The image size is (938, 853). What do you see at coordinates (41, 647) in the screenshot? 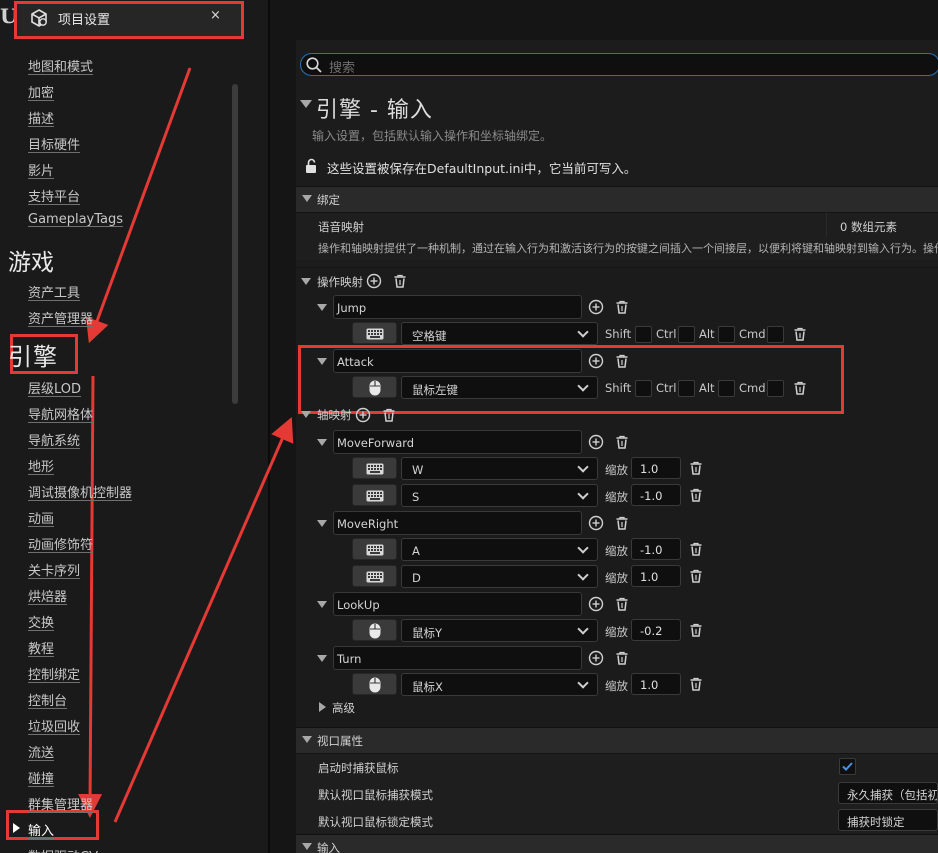
I see `sidebar-nav-item: 教程` at bounding box center [41, 647].